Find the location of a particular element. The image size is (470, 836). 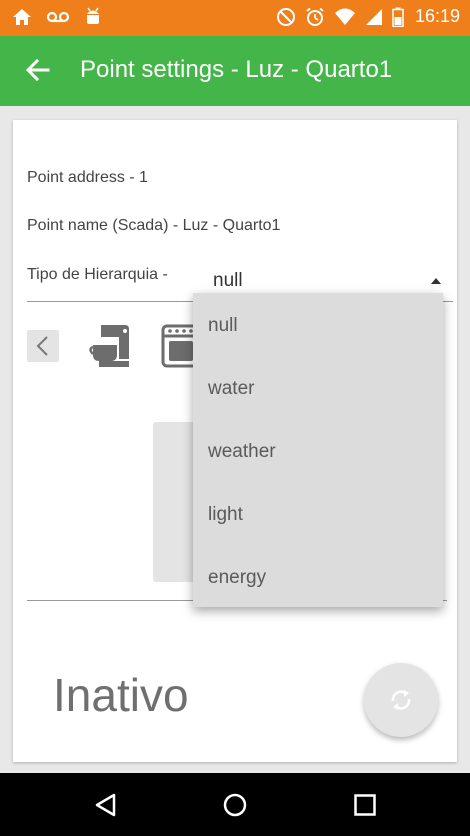

nav-back-icon is located at coordinates (106, 805).